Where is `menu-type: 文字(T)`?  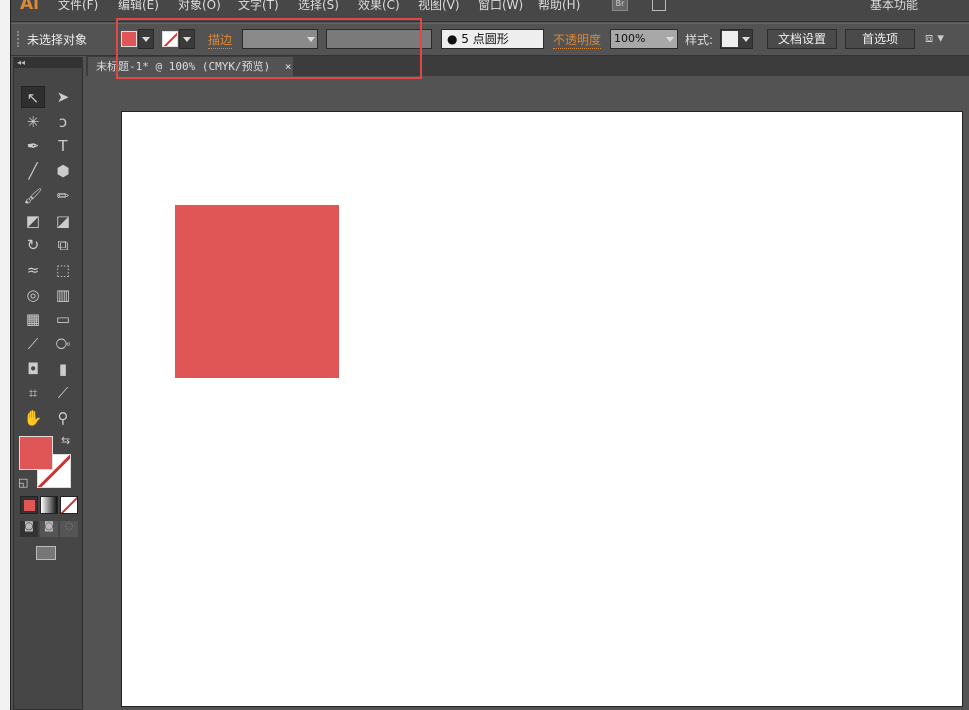
menu-type: 文字(T) is located at coordinates (258, 6).